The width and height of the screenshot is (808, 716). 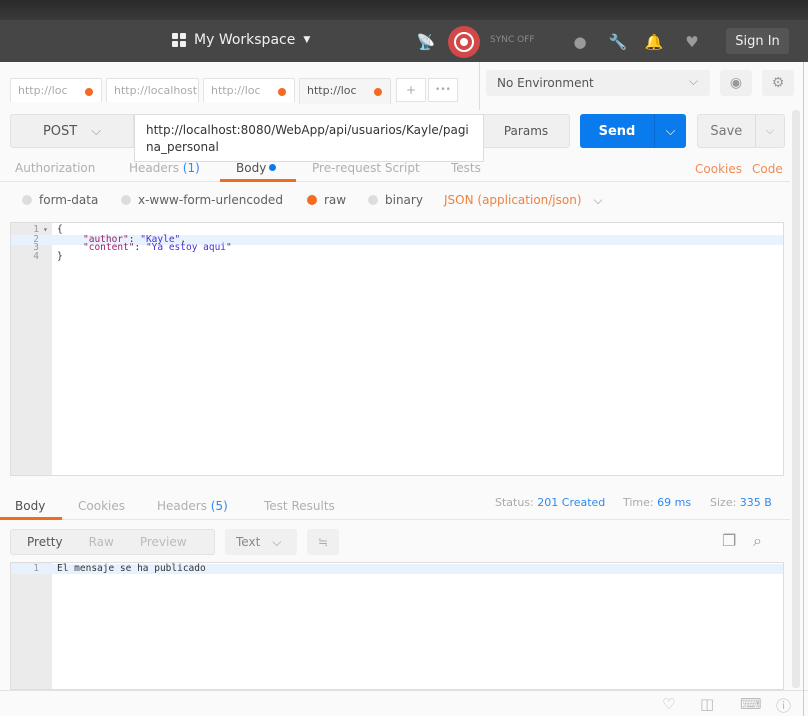 What do you see at coordinates (796, 399) in the screenshot?
I see `scrollbar` at bounding box center [796, 399].